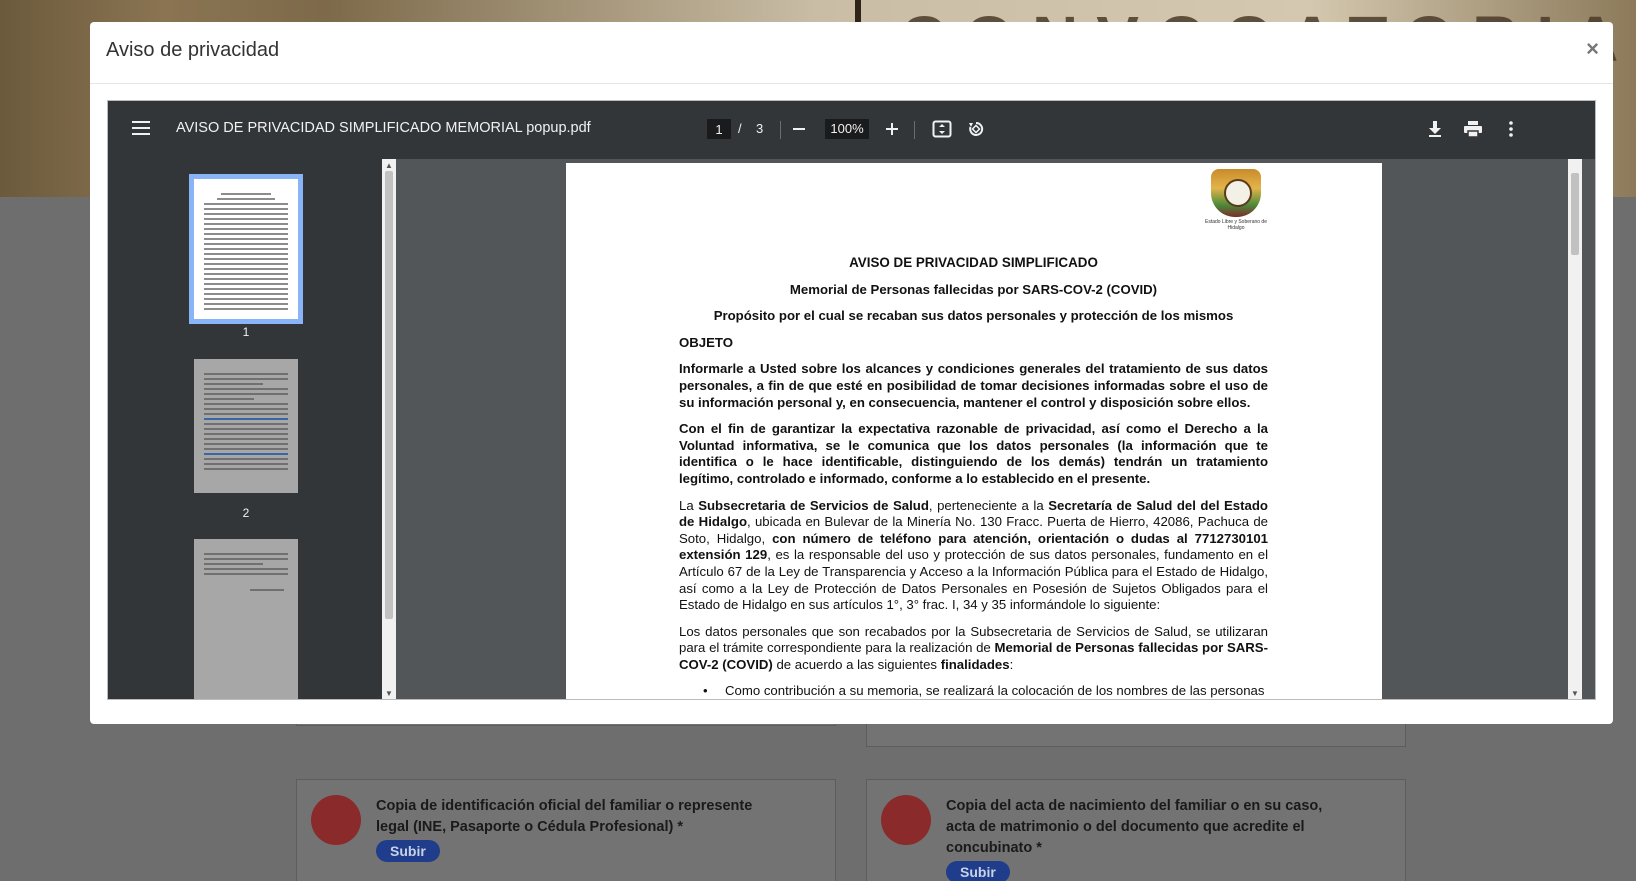  Describe the element at coordinates (1236, 225) in the screenshot. I see `logo-caption: Estado Libre y Soberano de Hidalgo` at that location.